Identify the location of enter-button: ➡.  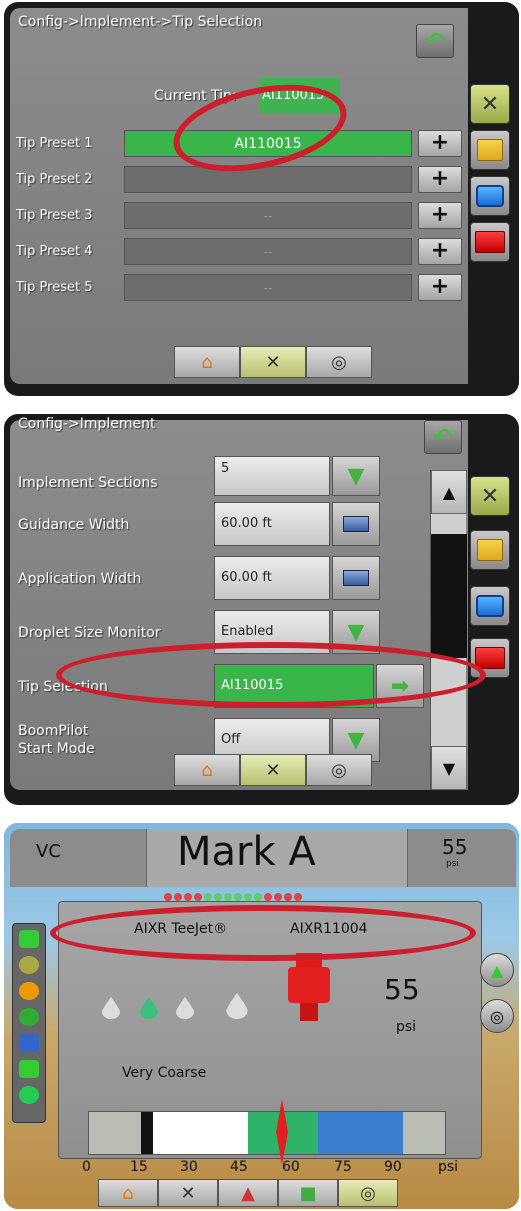
(400, 686).